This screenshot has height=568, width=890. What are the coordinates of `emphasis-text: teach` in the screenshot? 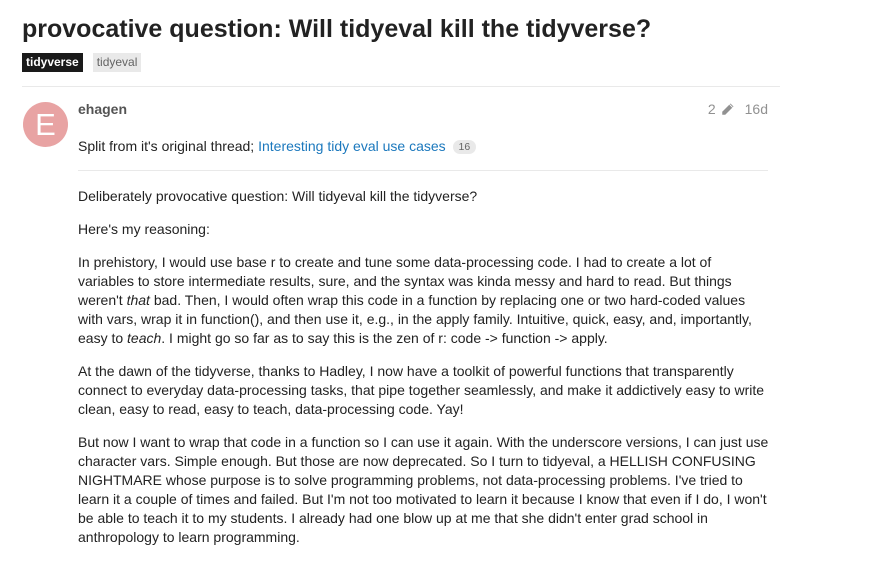 It's located at (144, 338).